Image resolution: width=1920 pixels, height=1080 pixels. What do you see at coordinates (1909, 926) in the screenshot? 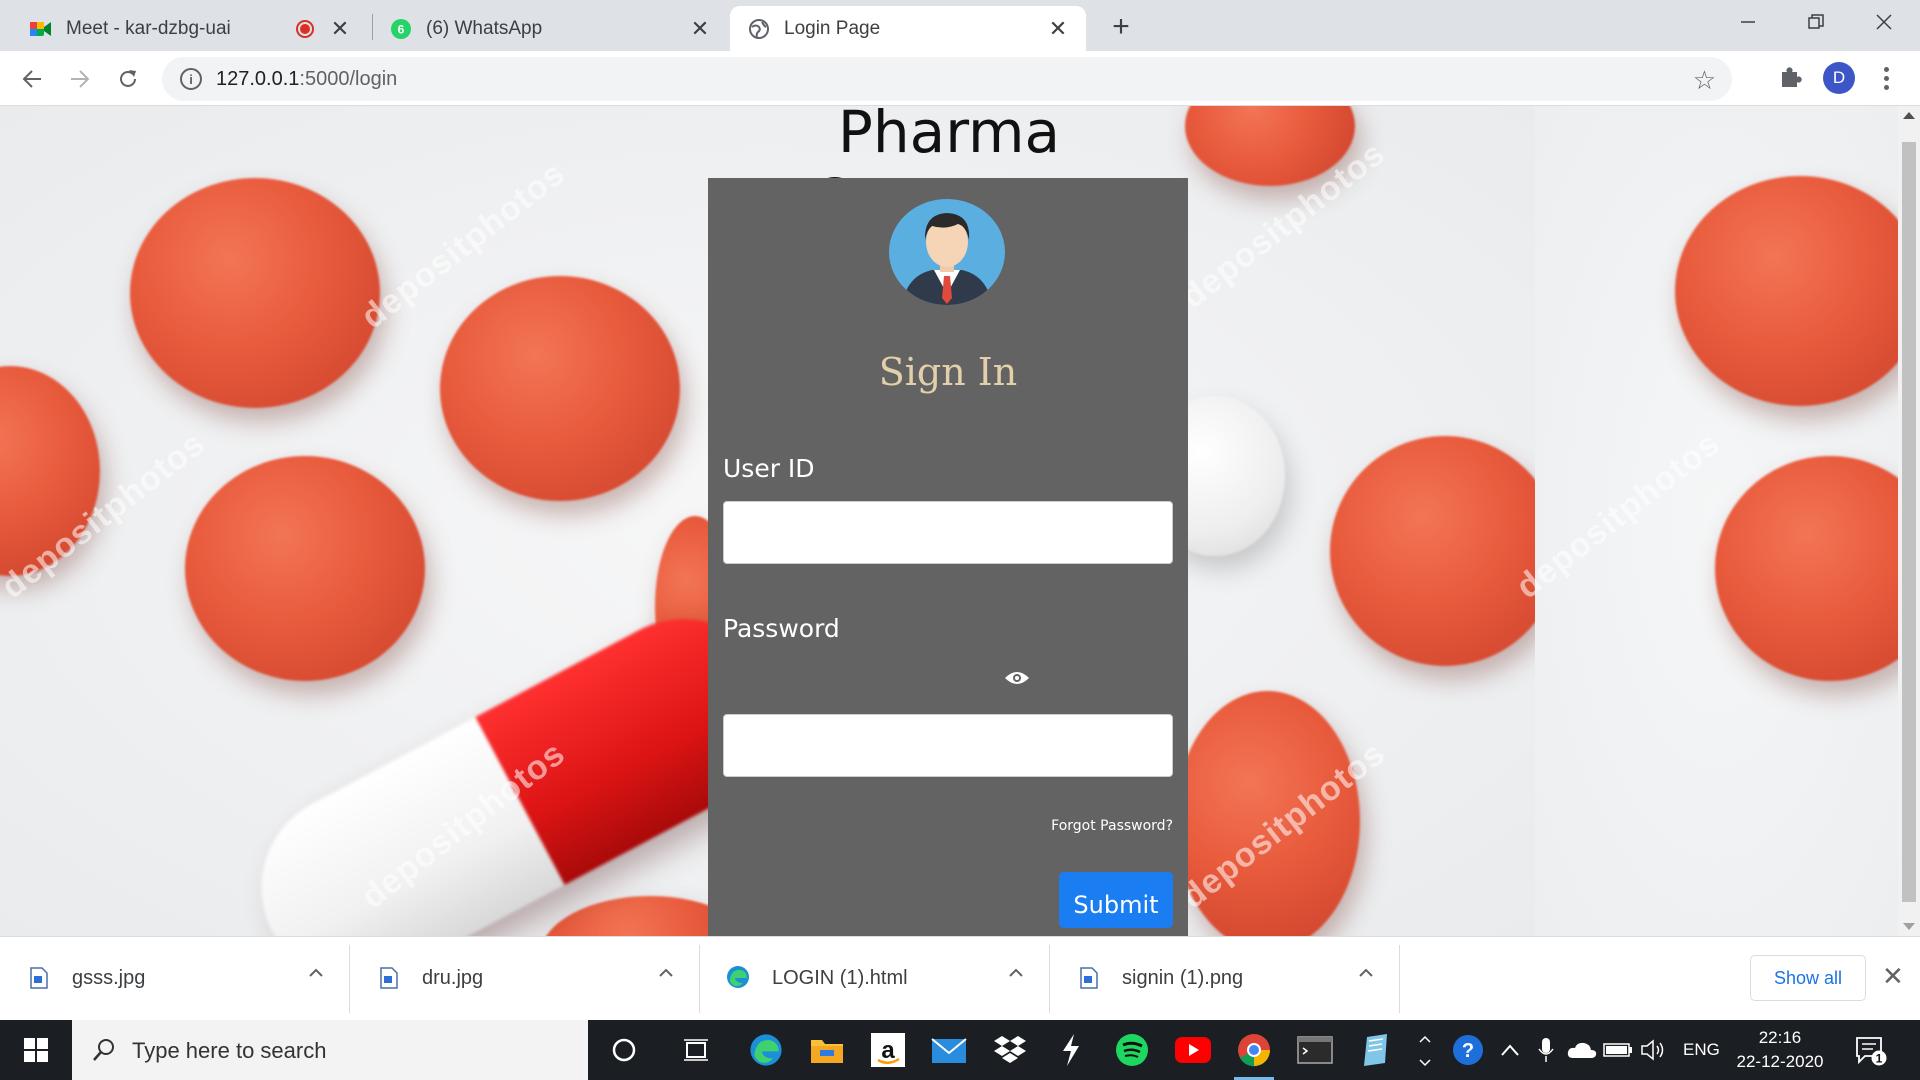
I see `scroll-down-icon` at bounding box center [1909, 926].